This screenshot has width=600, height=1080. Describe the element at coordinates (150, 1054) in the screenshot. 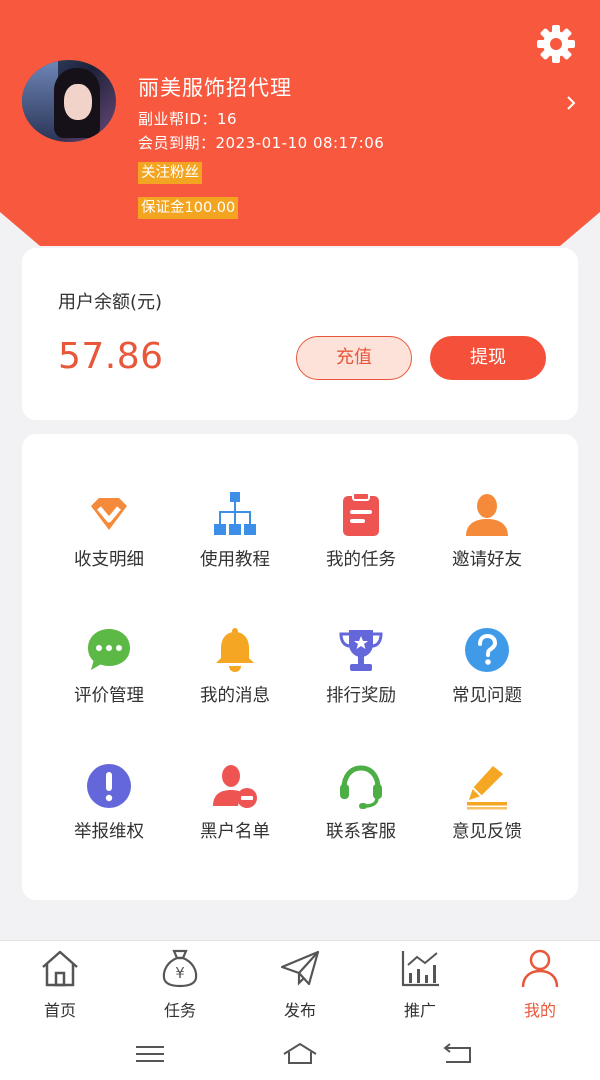

I see `menu-icon` at that location.